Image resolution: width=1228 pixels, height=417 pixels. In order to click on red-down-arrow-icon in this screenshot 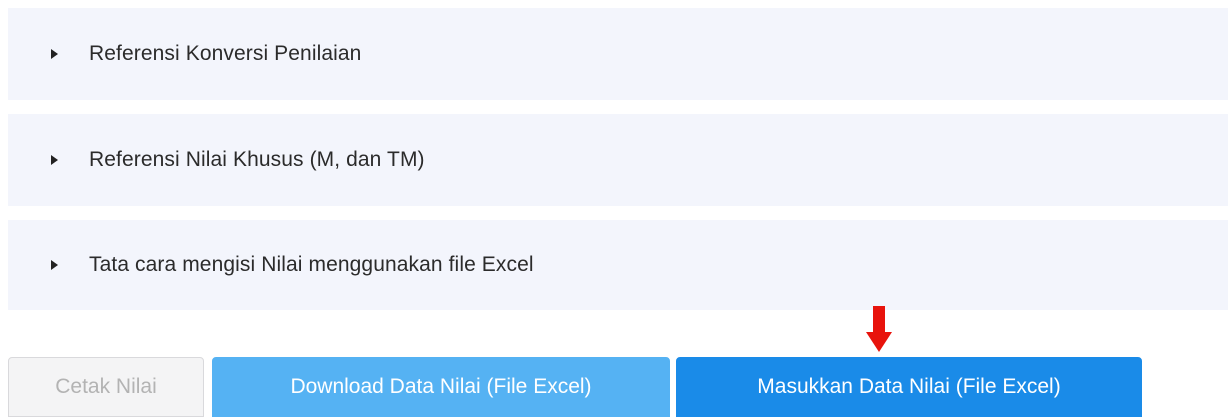, I will do `click(879, 329)`.